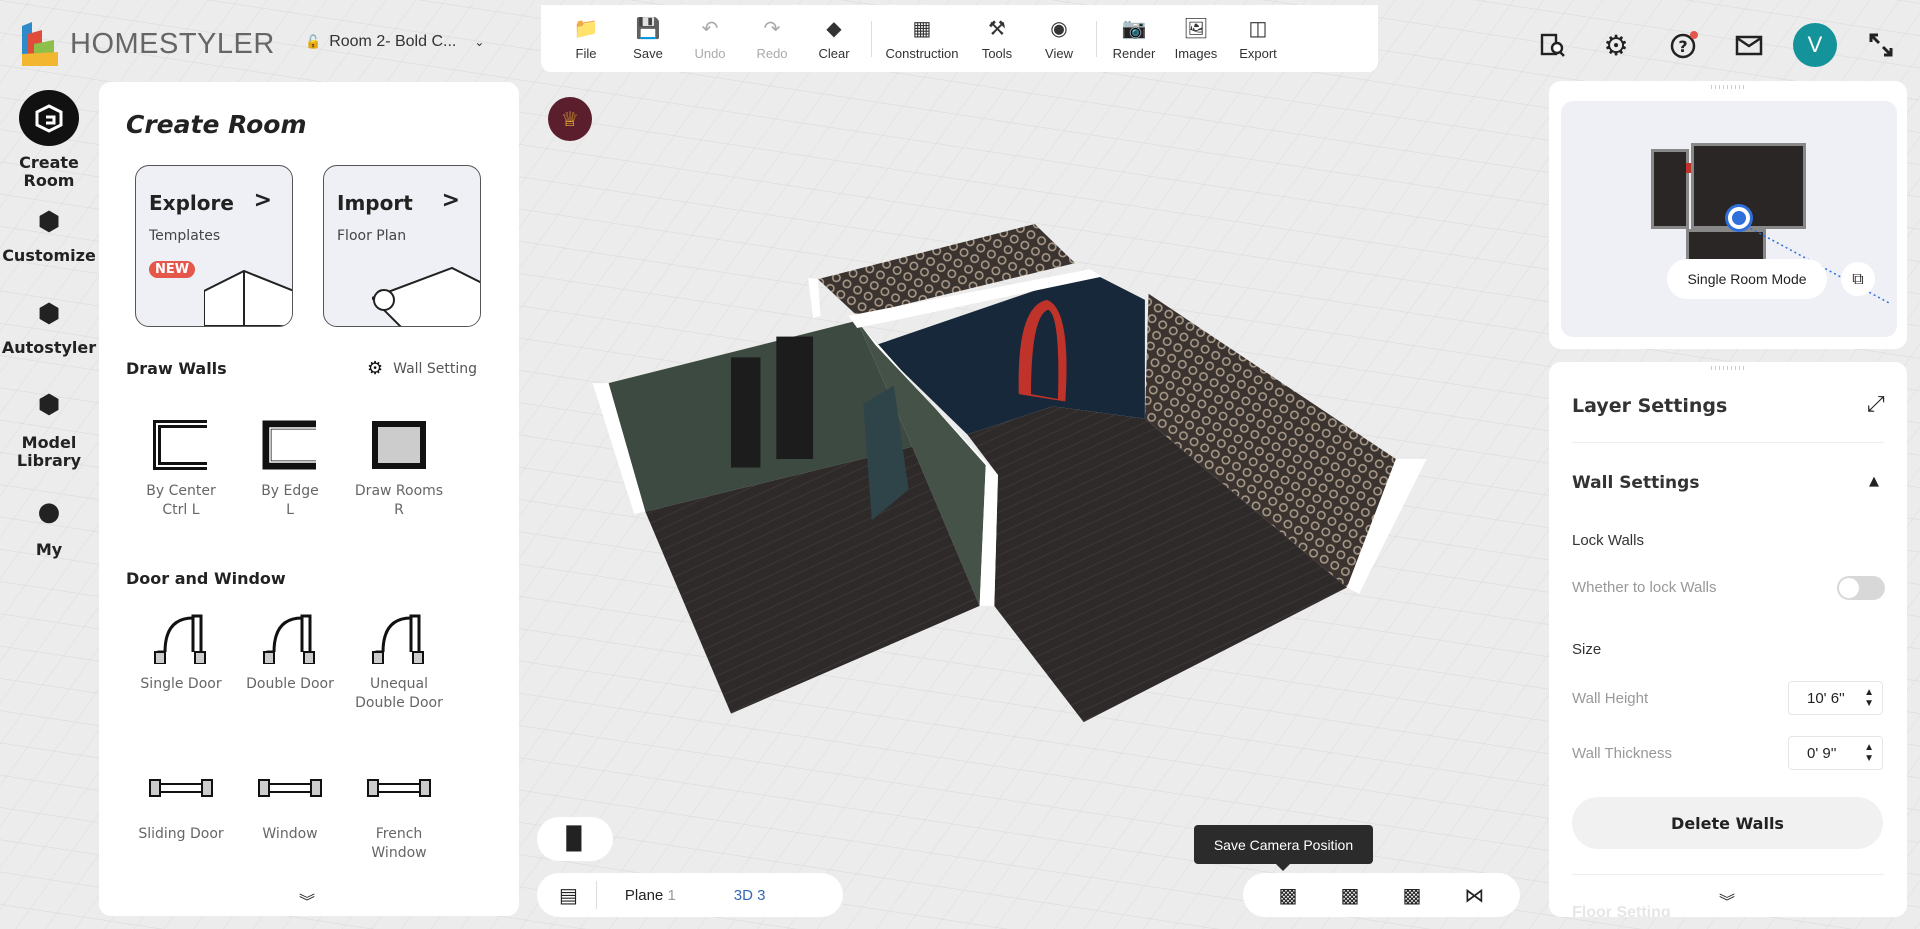  I want to click on search-model-icon, so click(1553, 45).